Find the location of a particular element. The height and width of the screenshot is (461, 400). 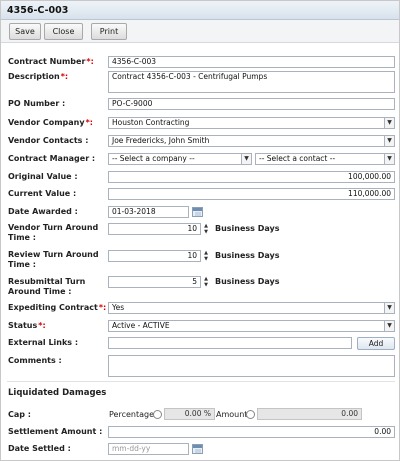

vendor-company-select: Houston Contracting ▼ is located at coordinates (251, 123).